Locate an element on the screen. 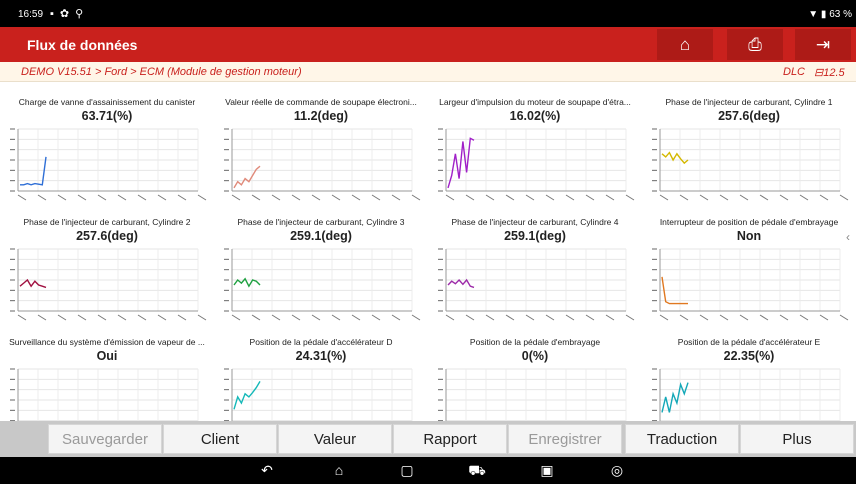 This screenshot has width=856, height=484. back-icon: ↶ is located at coordinates (267, 470).